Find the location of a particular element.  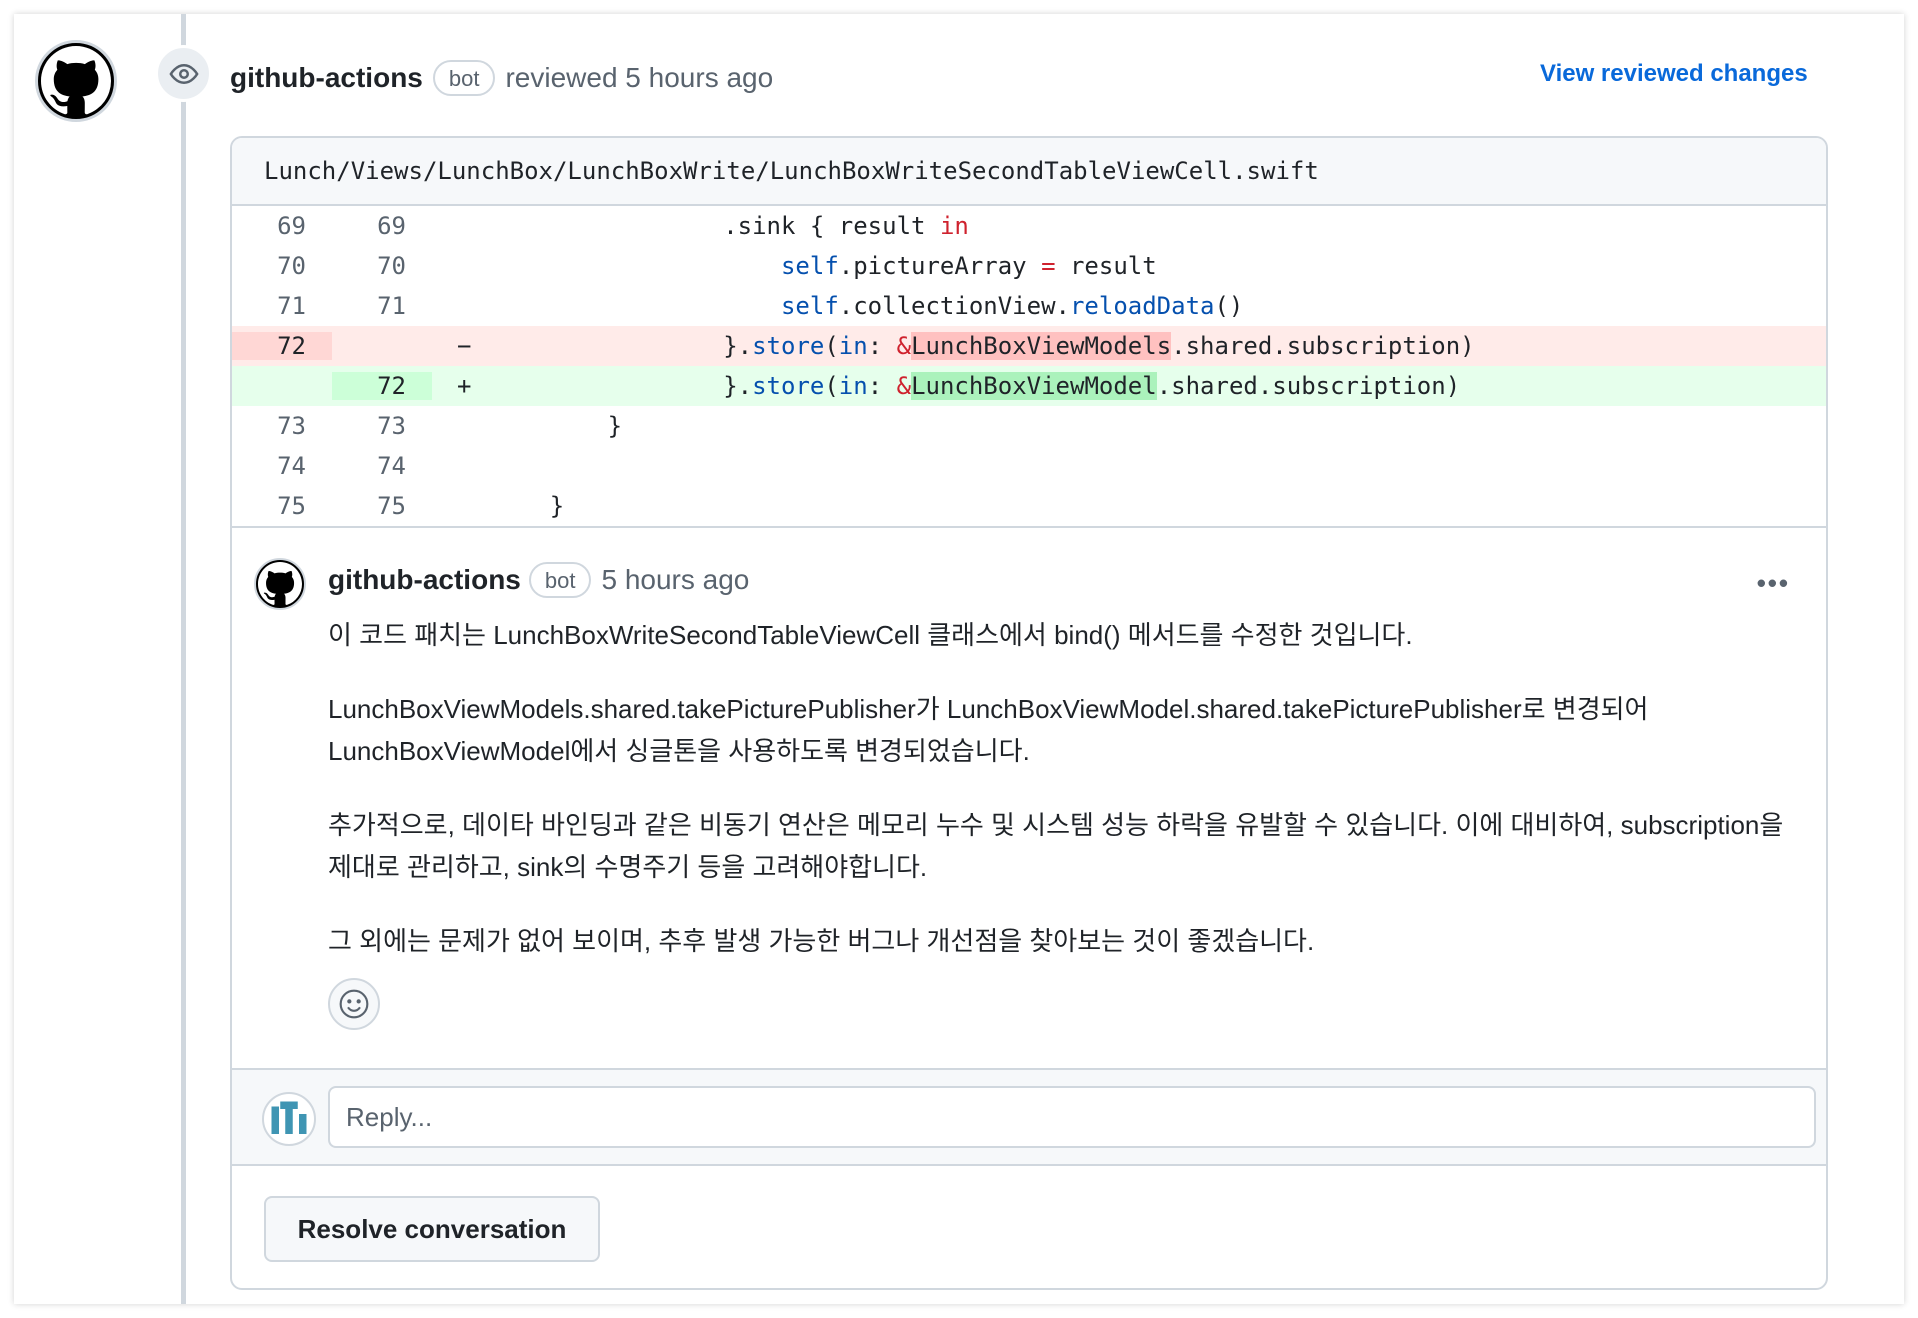

reply-input is located at coordinates (1072, 1117).